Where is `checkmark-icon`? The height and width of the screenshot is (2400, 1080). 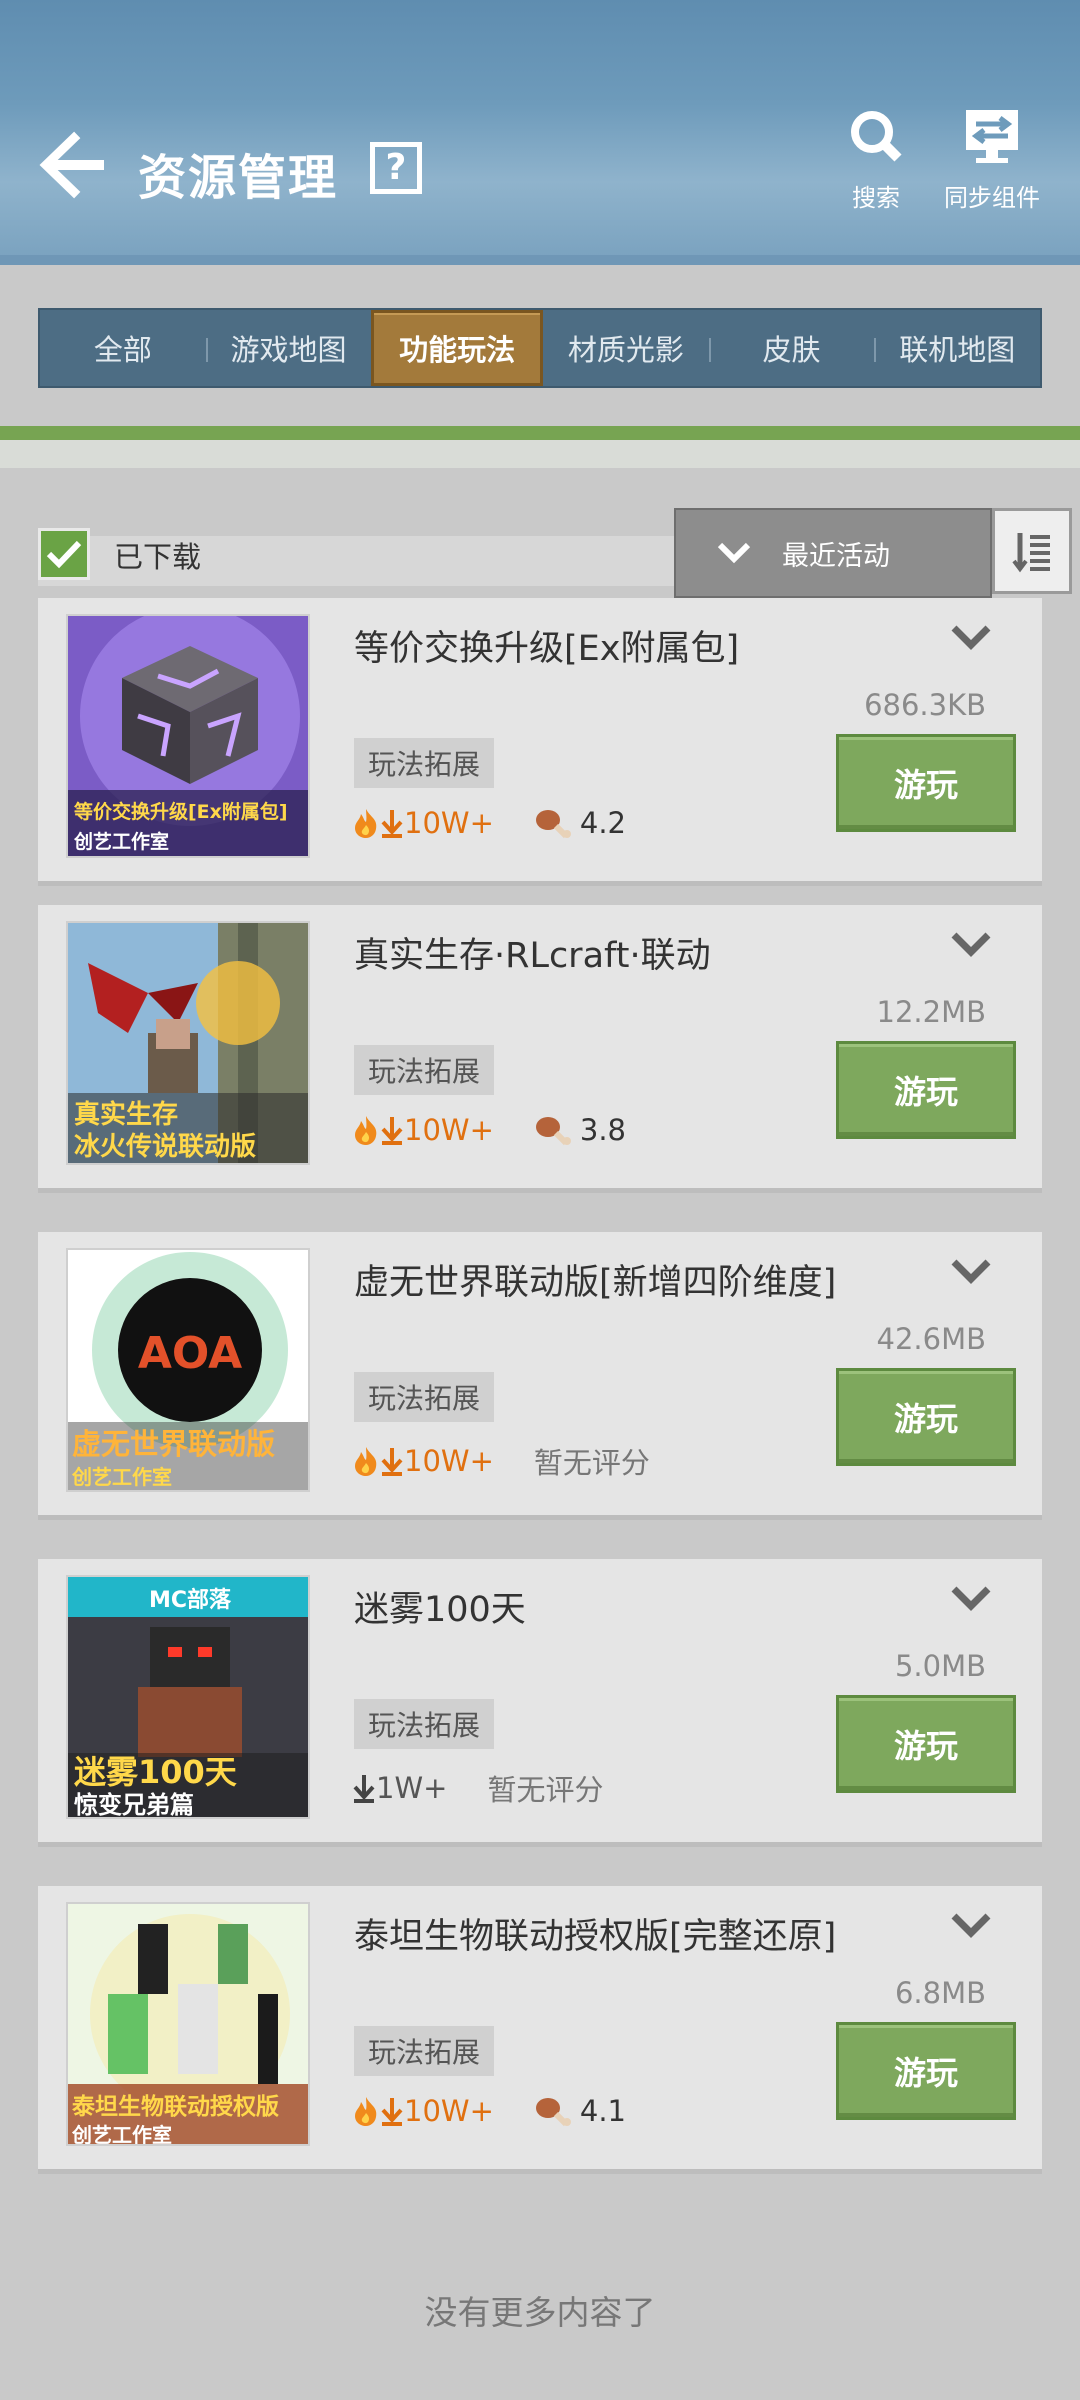 checkmark-icon is located at coordinates (64, 554).